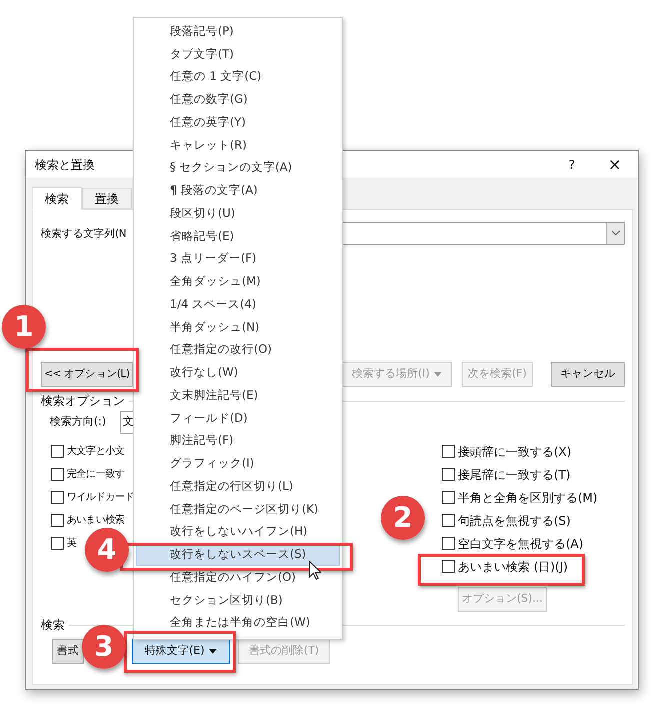  What do you see at coordinates (315, 570) in the screenshot?
I see `mouse-cursor-icon` at bounding box center [315, 570].